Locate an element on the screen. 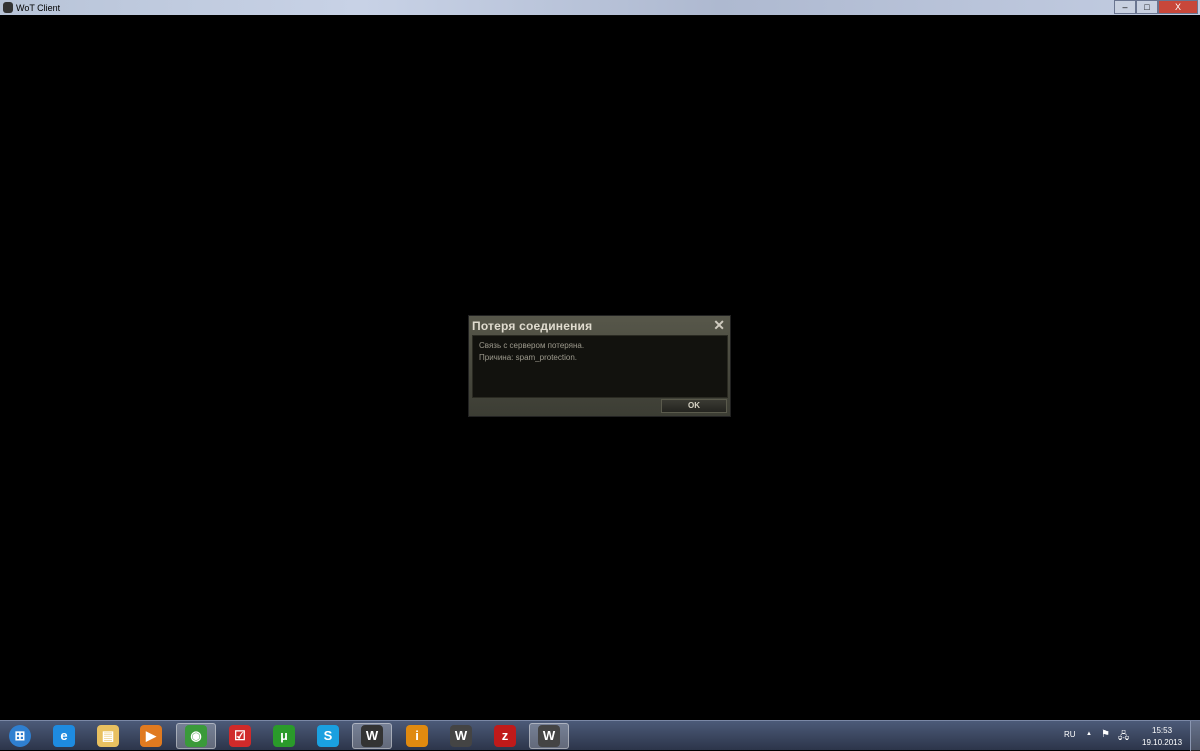 This screenshot has height=751, width=1200. taskbar-skype-button: S is located at coordinates (328, 736).